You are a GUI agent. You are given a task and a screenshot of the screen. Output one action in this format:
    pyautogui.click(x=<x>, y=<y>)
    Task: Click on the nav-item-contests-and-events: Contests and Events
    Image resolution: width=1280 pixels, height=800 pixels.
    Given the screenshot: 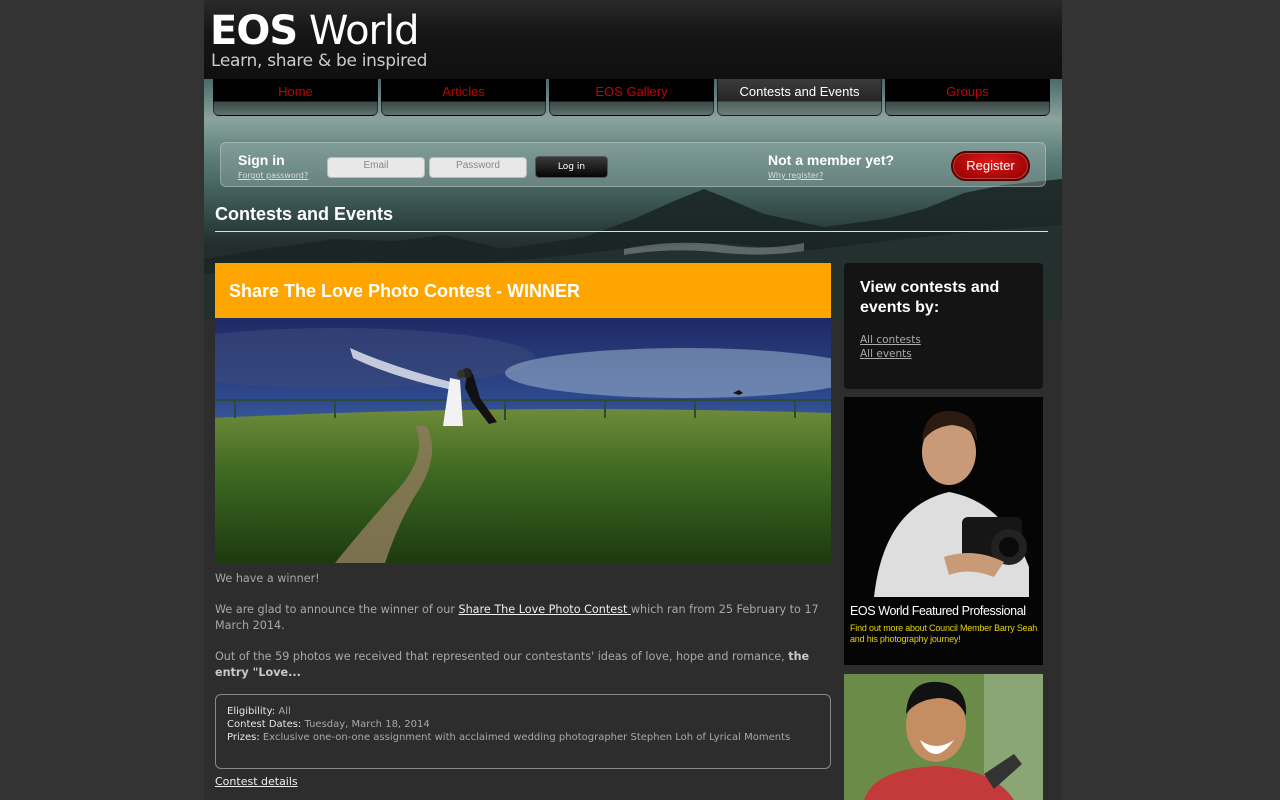 What is the action you would take?
    pyautogui.click(x=799, y=97)
    